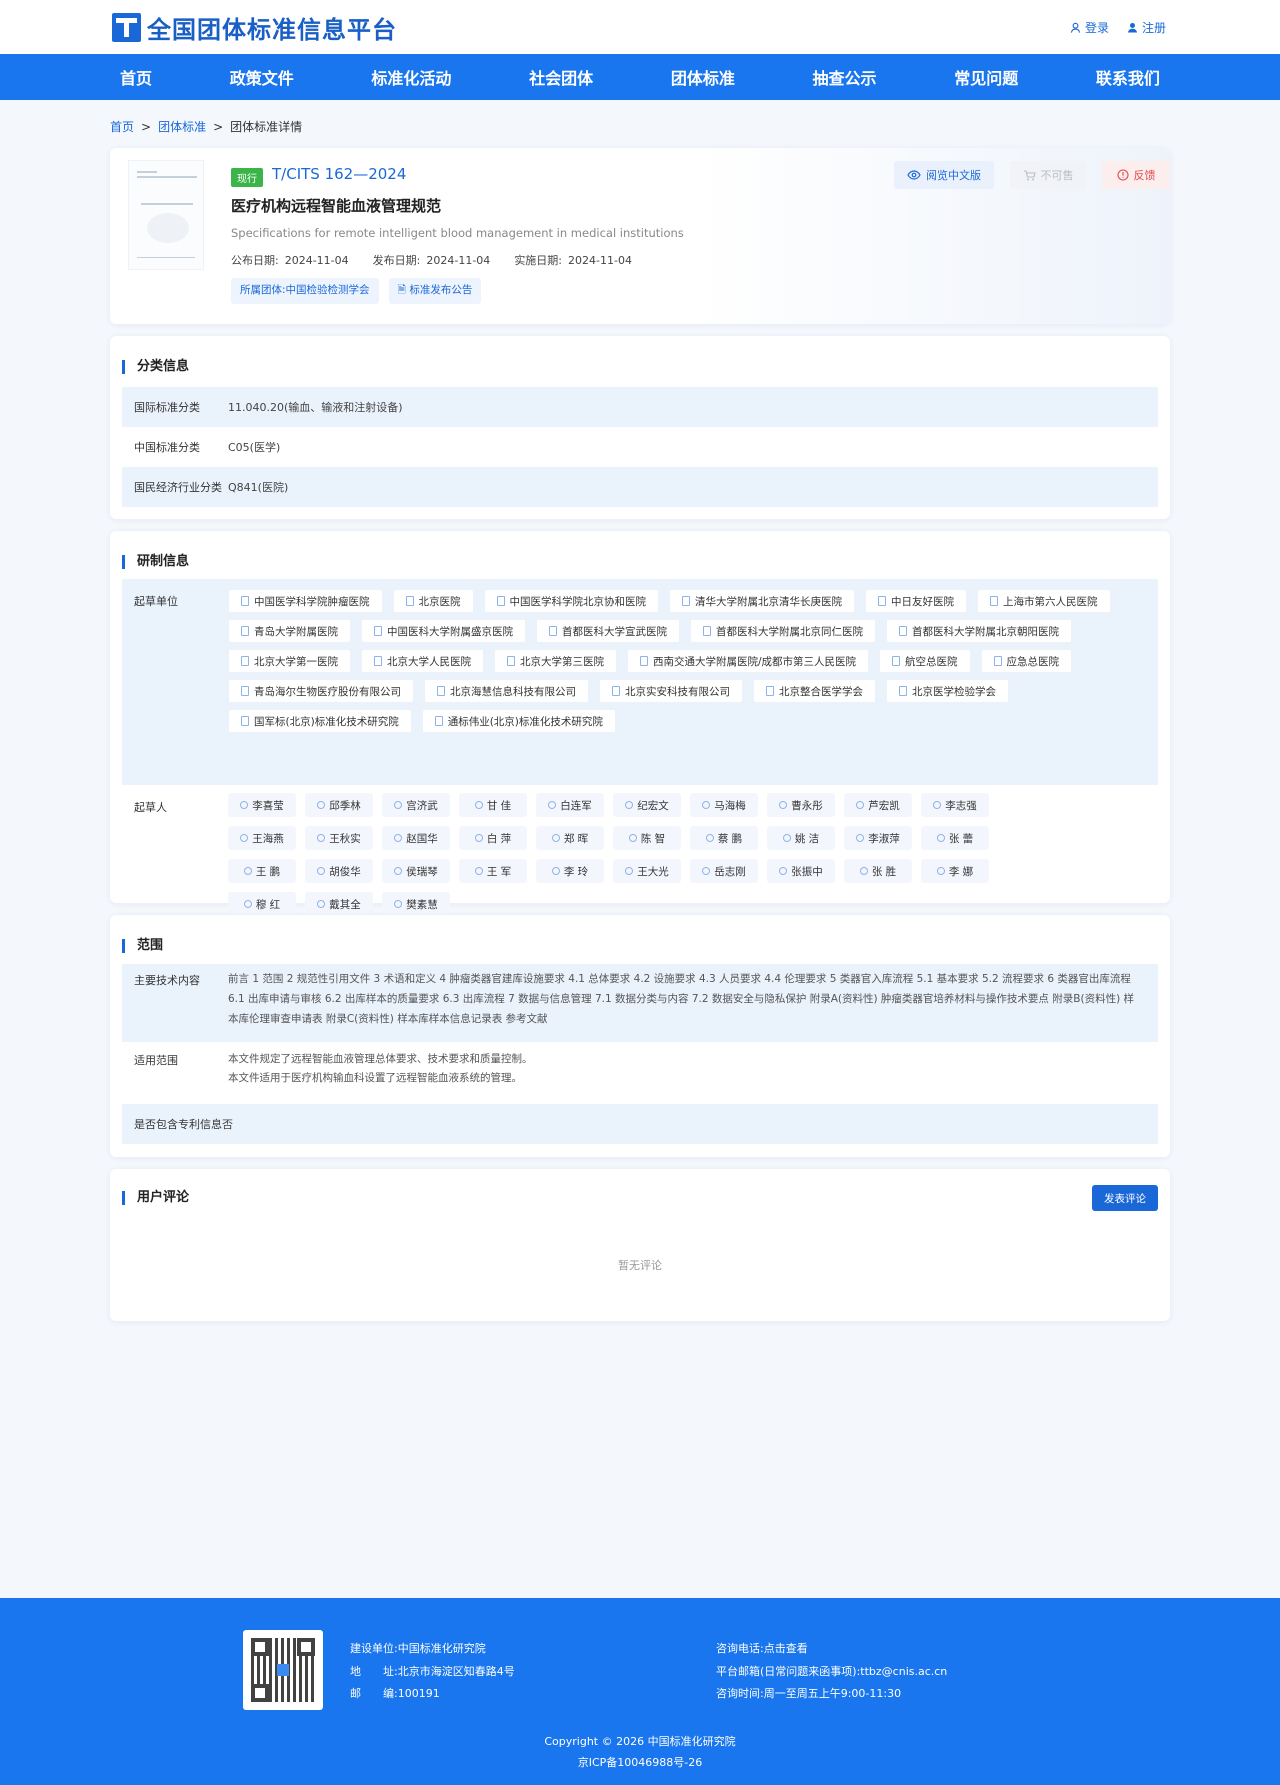  Describe the element at coordinates (1128, 77) in the screenshot. I see `nav-contact: 联系我们` at that location.